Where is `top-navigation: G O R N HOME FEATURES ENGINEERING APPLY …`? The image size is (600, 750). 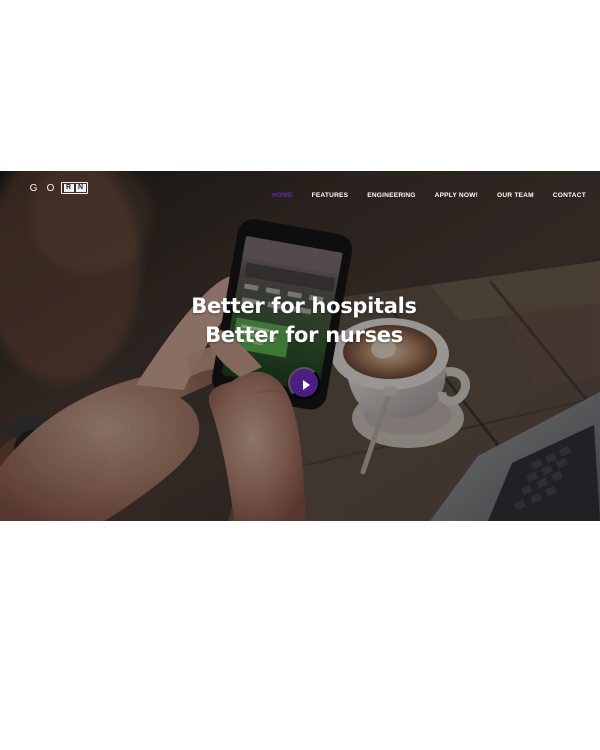
top-navigation: G O R N HOME FEATURES ENGINEERING APPLY … is located at coordinates (300, 192).